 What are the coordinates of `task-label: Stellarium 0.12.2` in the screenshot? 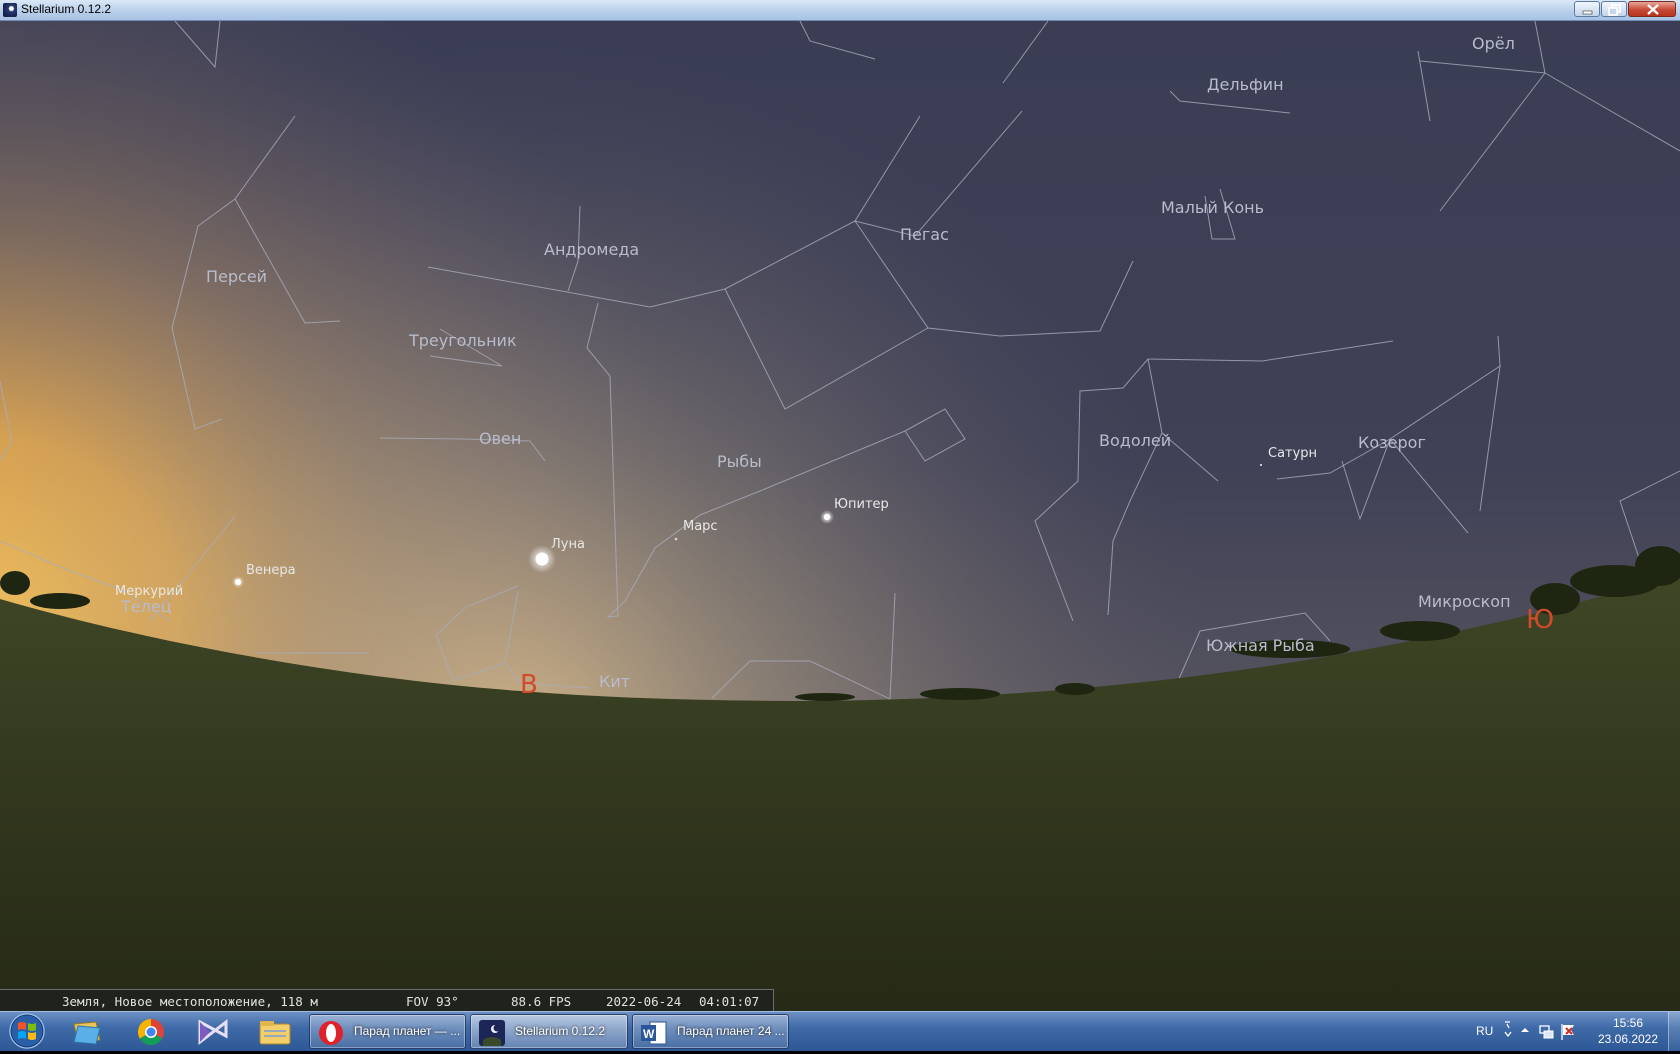 It's located at (560, 1031).